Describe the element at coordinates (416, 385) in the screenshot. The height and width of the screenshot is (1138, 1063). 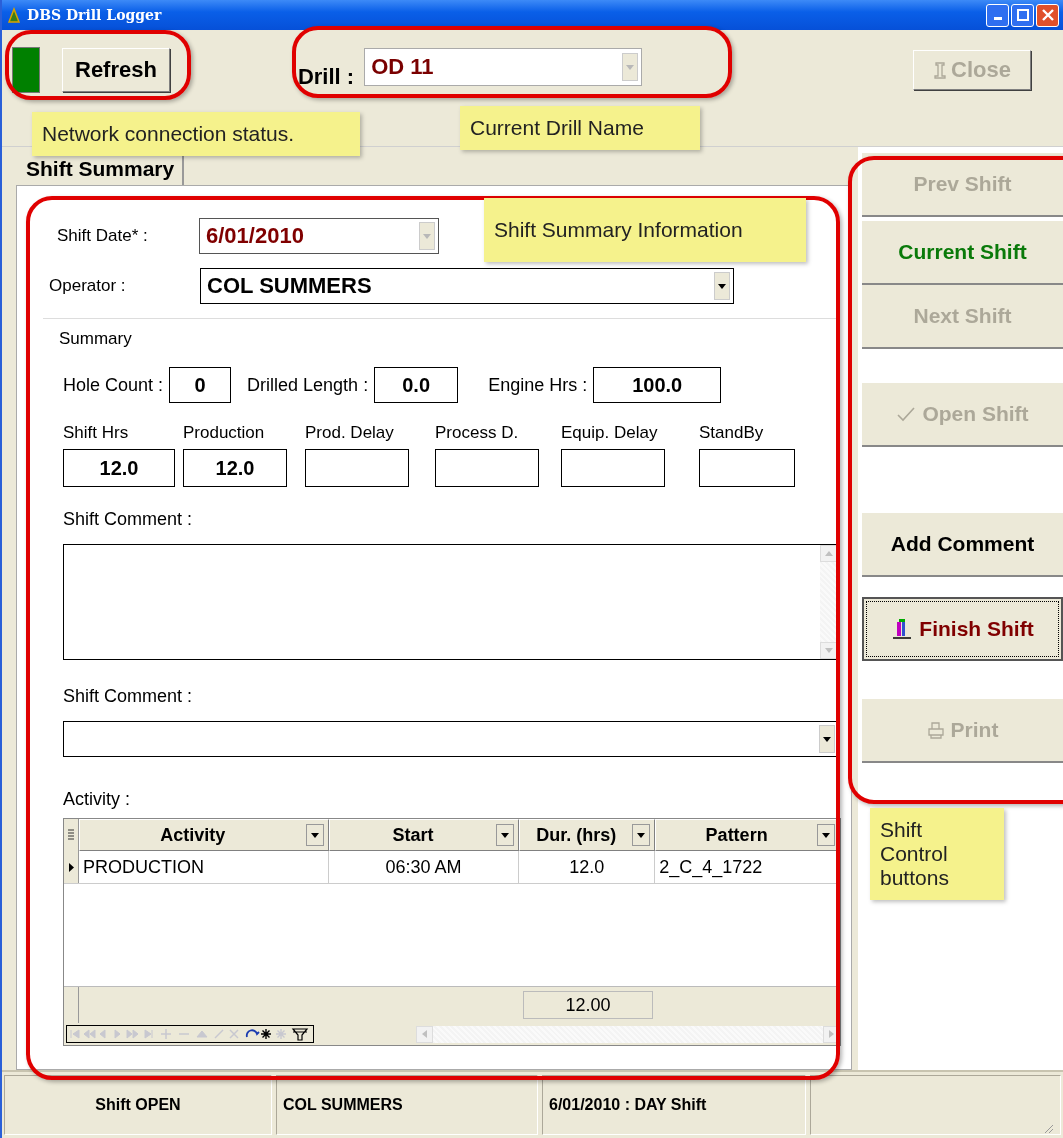
I see `number-field: 0.0` at that location.